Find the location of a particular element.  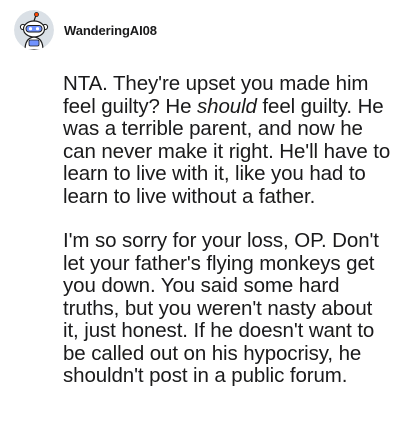

snoo-avatar-icon is located at coordinates (34, 30).